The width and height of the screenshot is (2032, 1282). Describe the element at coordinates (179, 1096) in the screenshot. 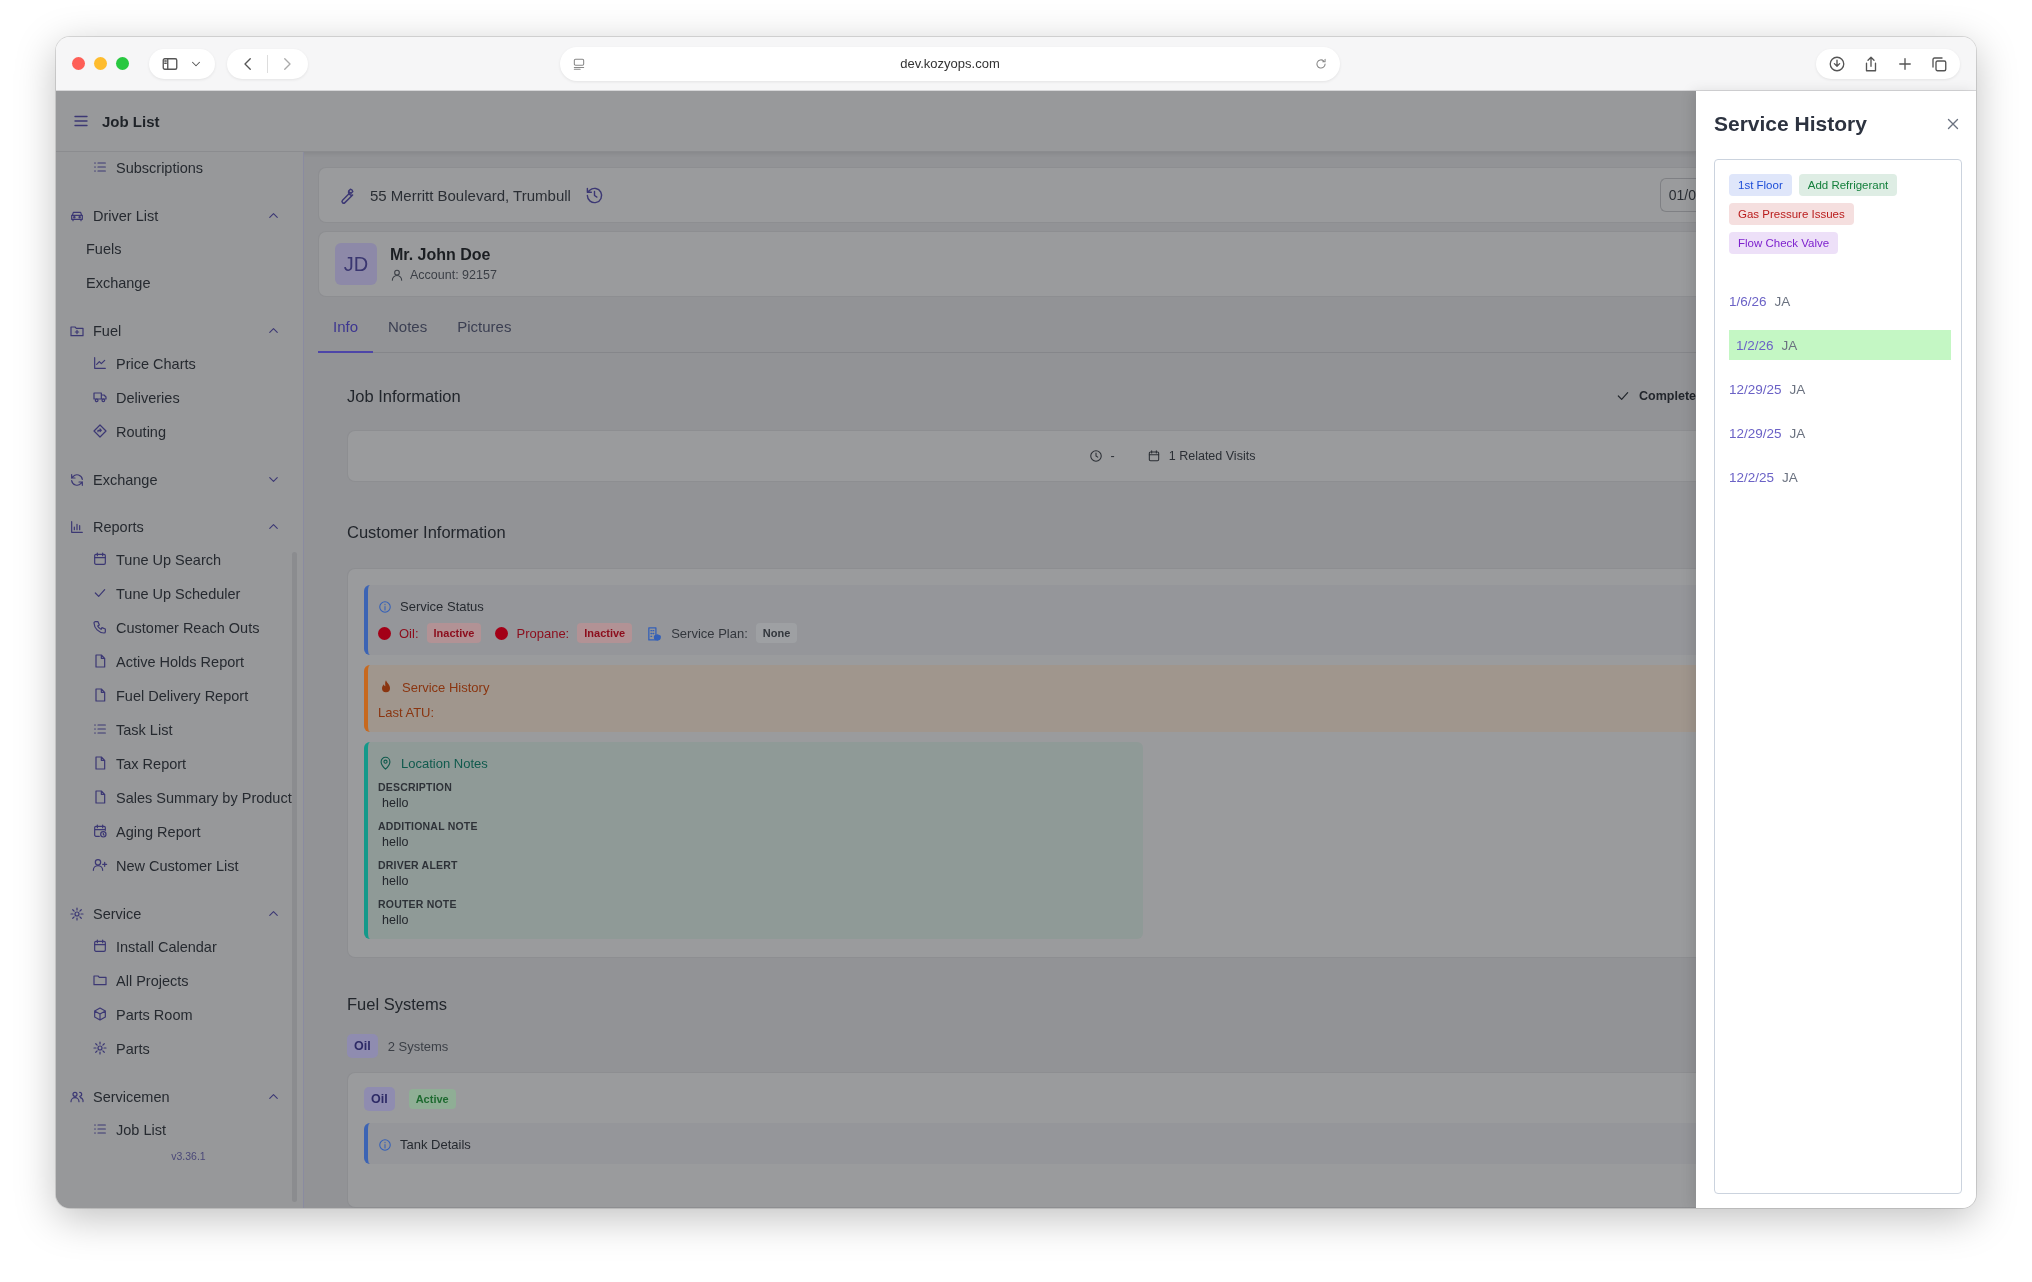

I see `sidebar-group: Servicemen` at that location.